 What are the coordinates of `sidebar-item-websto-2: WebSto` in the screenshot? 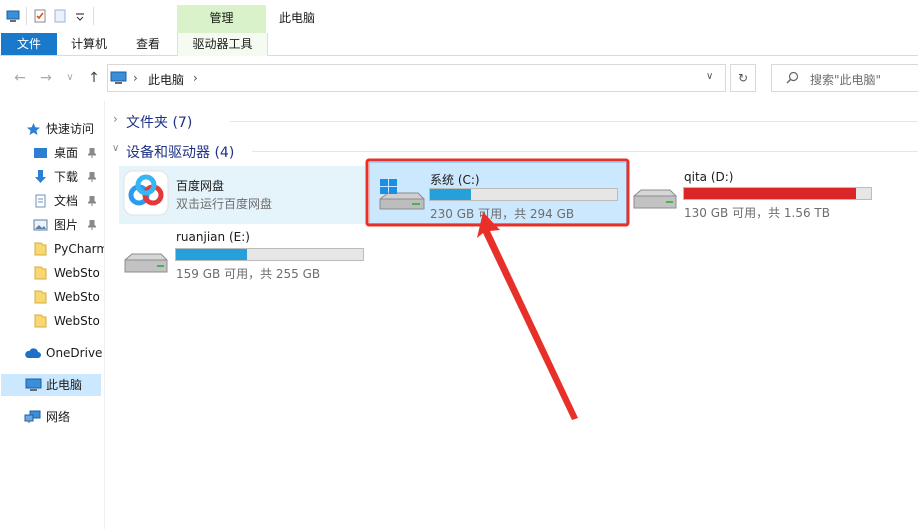 It's located at (52, 297).